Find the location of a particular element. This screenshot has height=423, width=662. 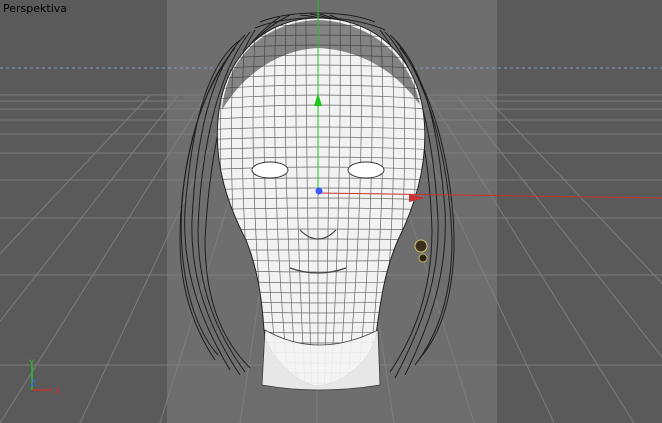

left-eye is located at coordinates (270, 170).